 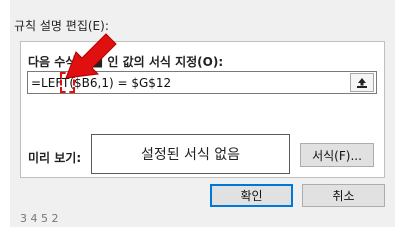 I want to click on collapse-dialog-icon, so click(x=362, y=82).